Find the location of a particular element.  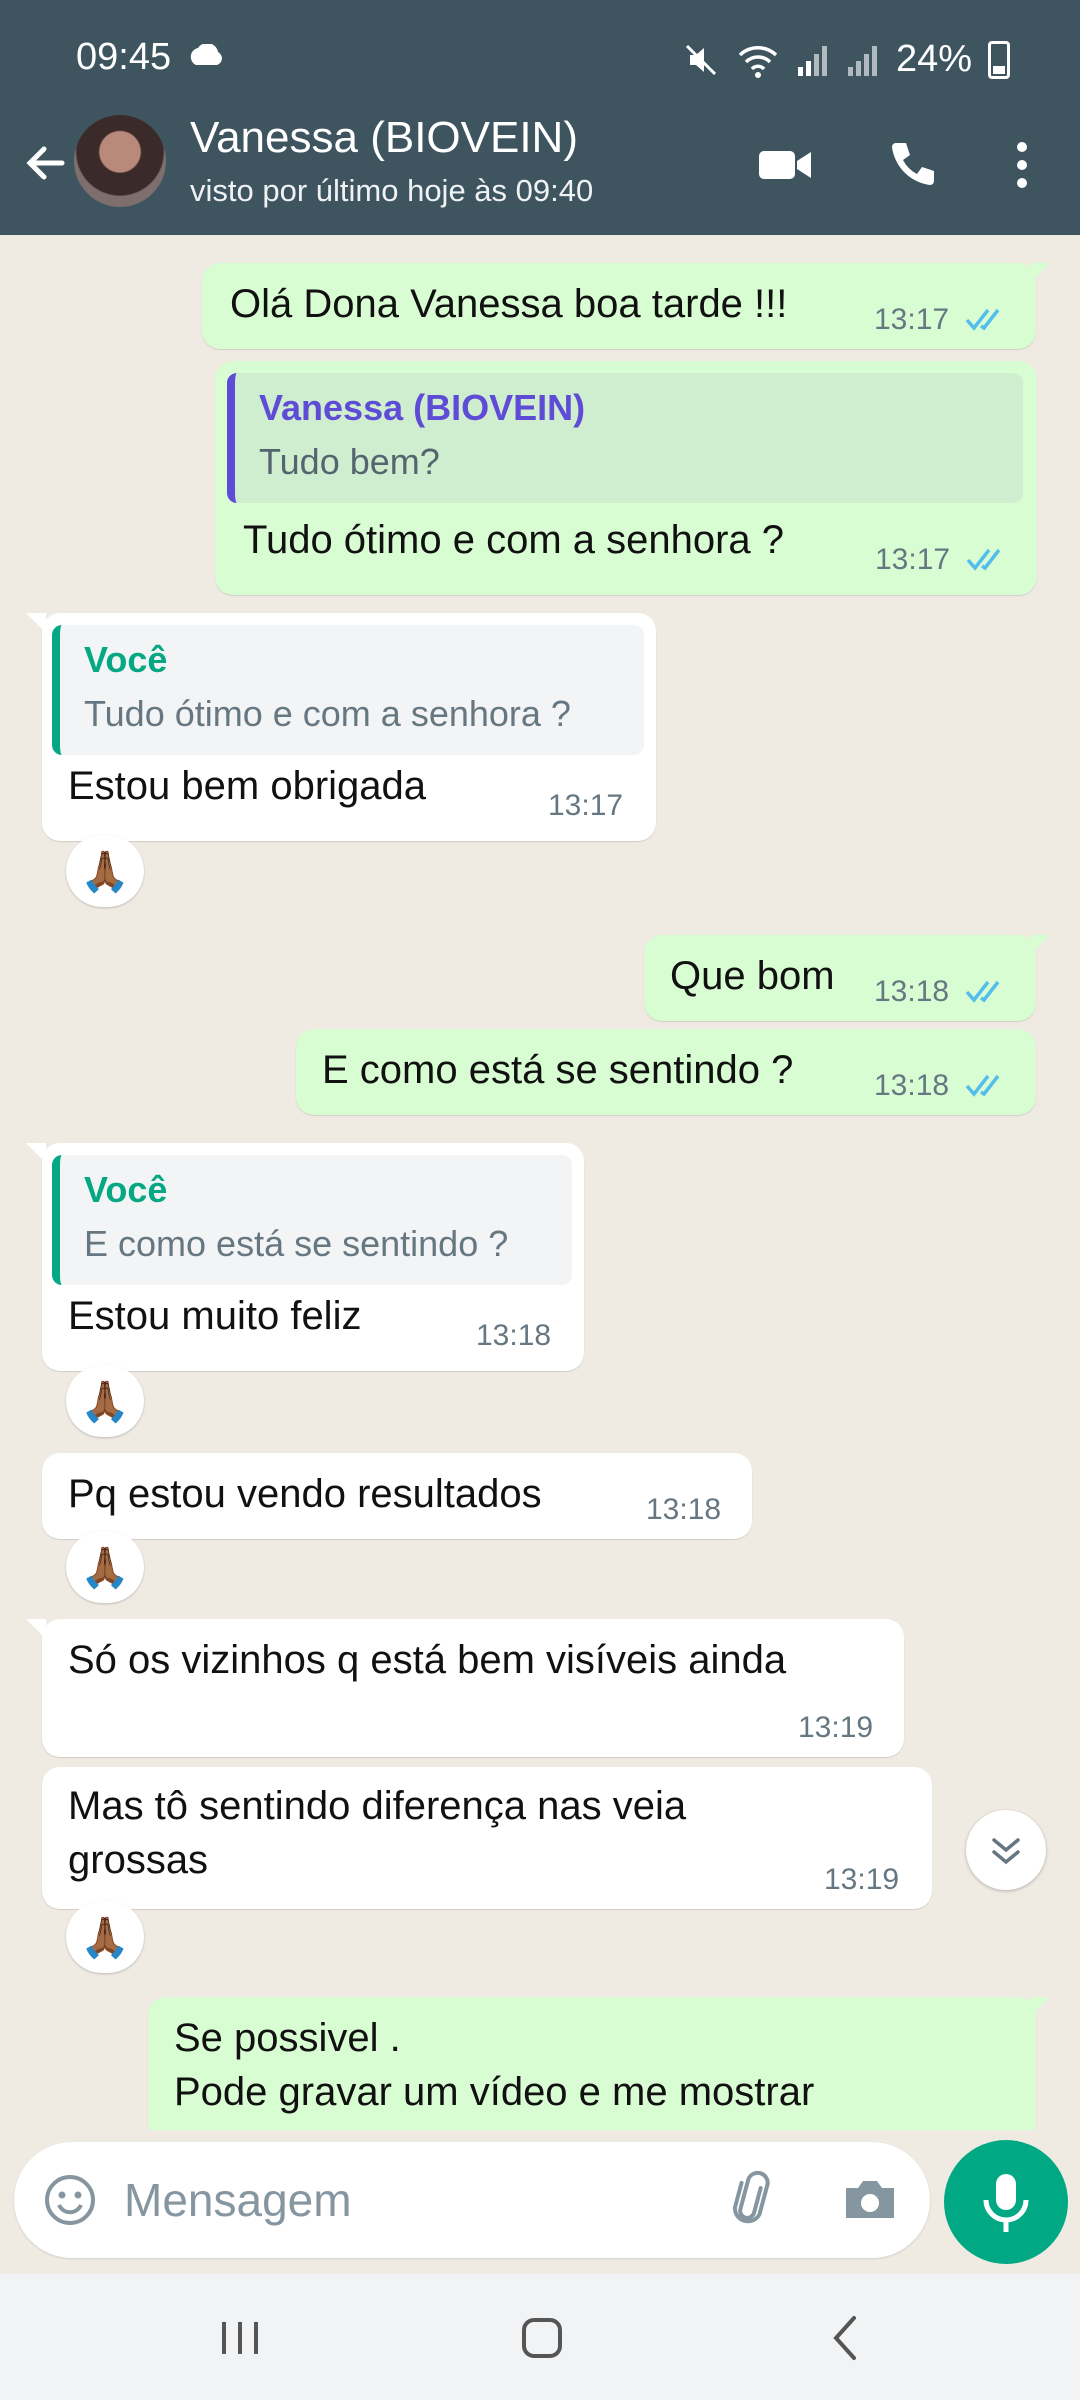

last-seen: visto por último hoje às 09:40 is located at coordinates (392, 190).